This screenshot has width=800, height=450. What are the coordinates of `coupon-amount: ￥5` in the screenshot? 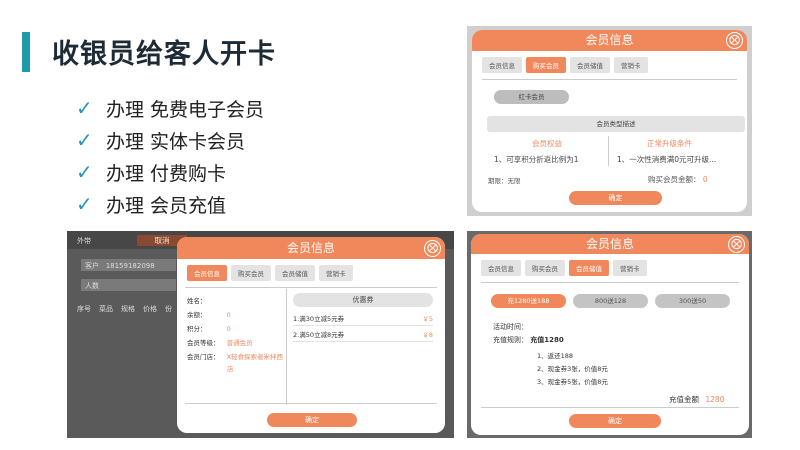 It's located at (427, 319).